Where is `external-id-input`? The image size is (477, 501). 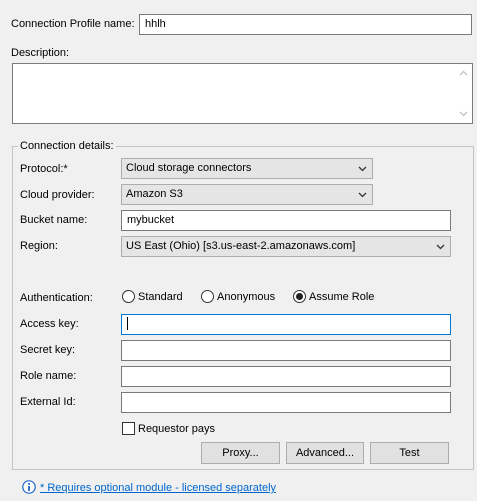 external-id-input is located at coordinates (286, 402).